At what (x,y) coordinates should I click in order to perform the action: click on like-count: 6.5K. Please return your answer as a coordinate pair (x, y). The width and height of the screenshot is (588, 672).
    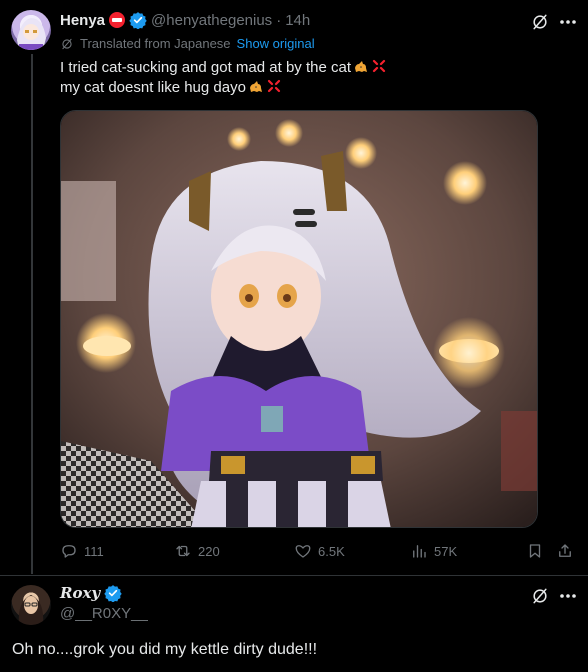
    Looking at the image, I should click on (331, 551).